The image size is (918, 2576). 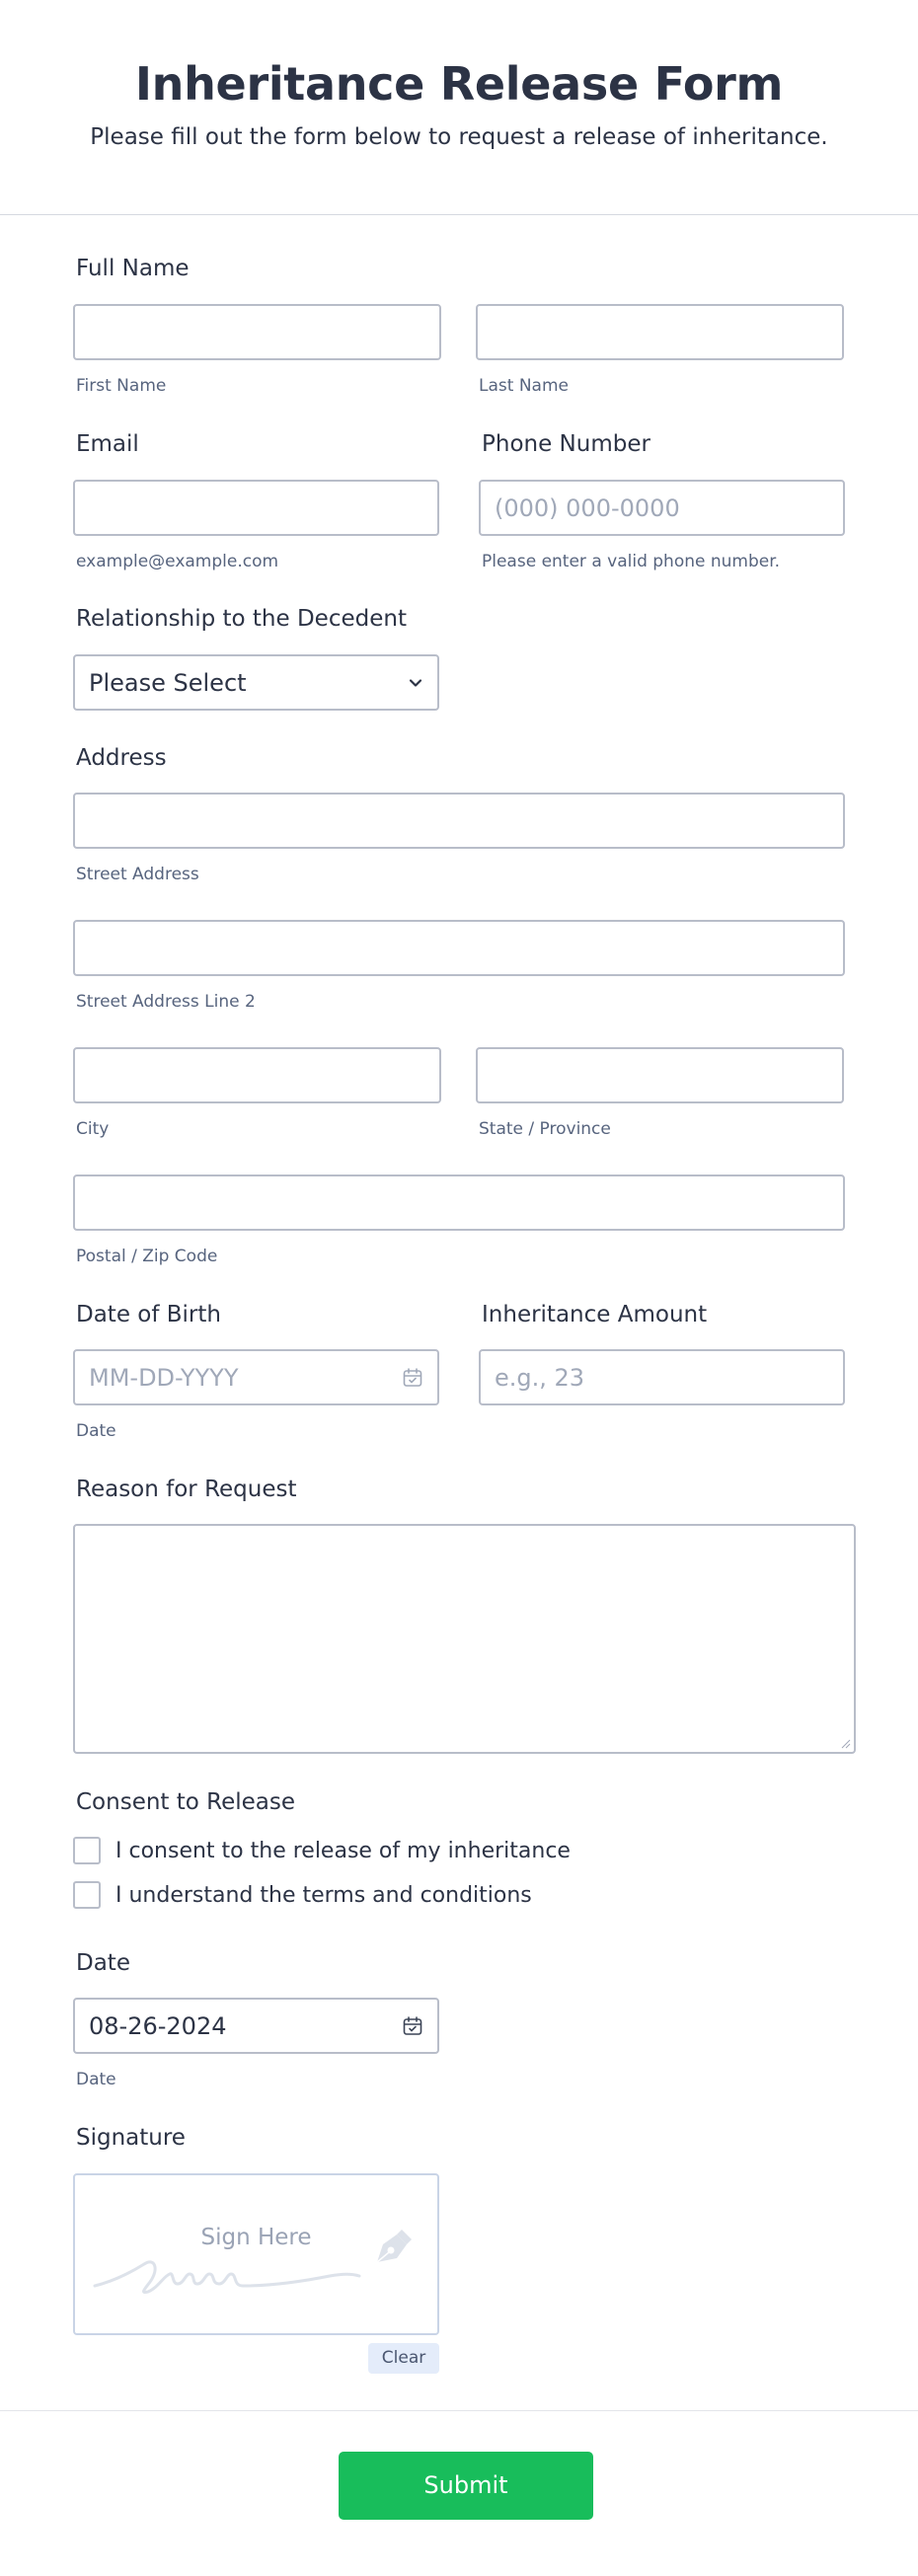 I want to click on date-input: 08-26-2024, so click(x=256, y=2026).